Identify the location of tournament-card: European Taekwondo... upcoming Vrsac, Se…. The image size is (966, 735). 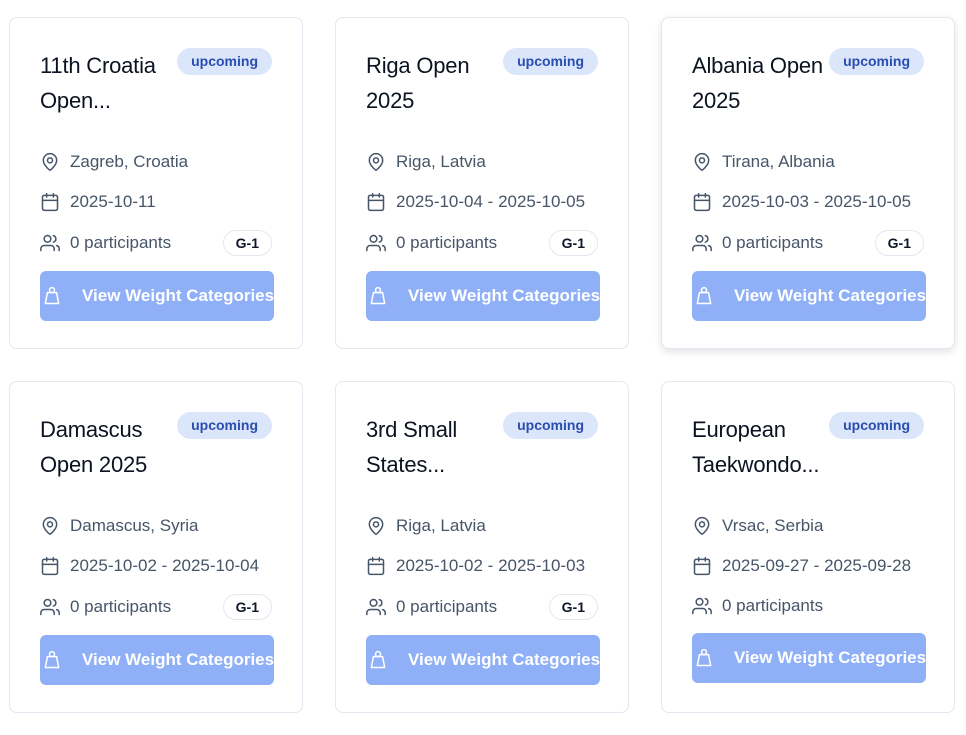
(808, 547).